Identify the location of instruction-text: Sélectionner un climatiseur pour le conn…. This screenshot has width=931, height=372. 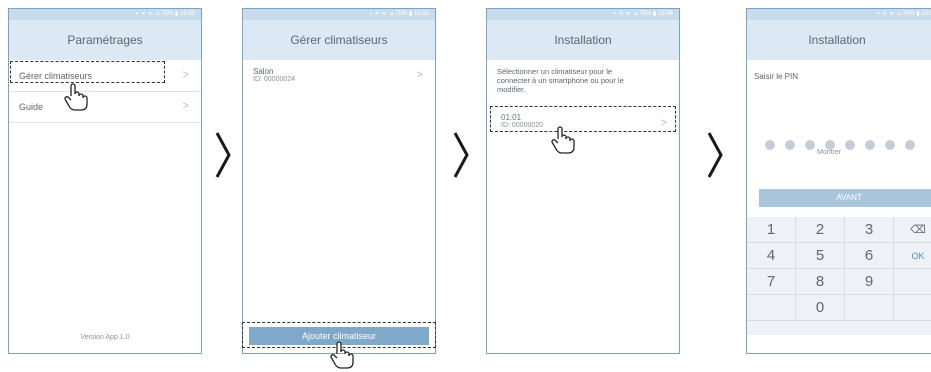
(560, 80).